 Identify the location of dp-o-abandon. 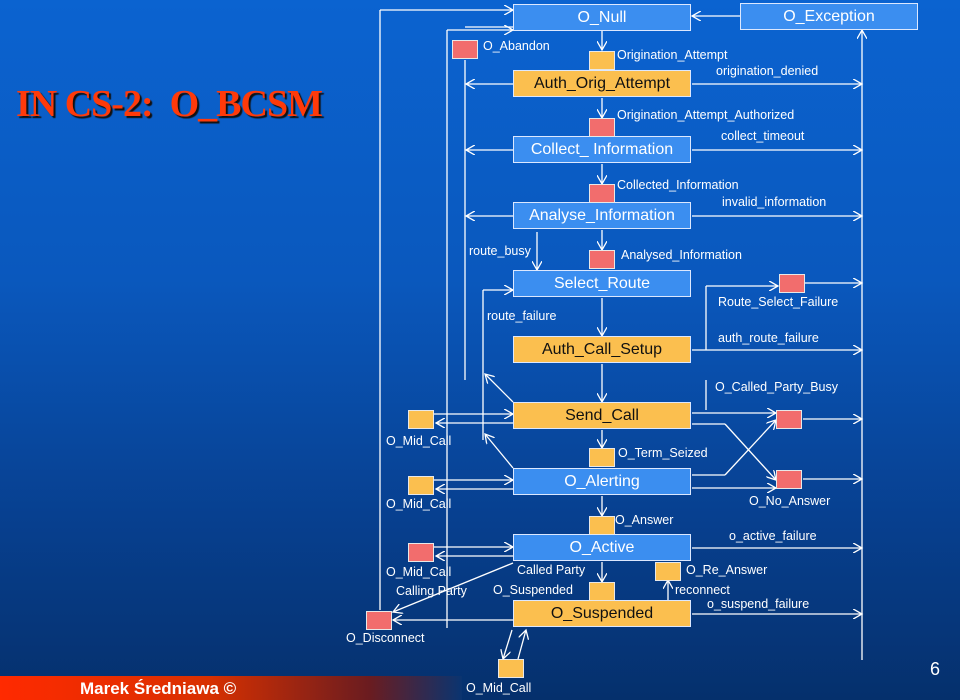
(465, 49).